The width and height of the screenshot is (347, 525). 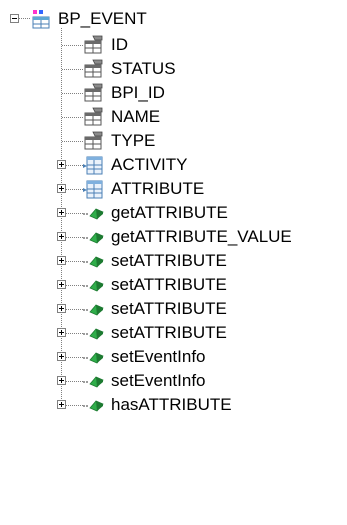 What do you see at coordinates (158, 188) in the screenshot?
I see `tree-node-label: ATTRIBUTE` at bounding box center [158, 188].